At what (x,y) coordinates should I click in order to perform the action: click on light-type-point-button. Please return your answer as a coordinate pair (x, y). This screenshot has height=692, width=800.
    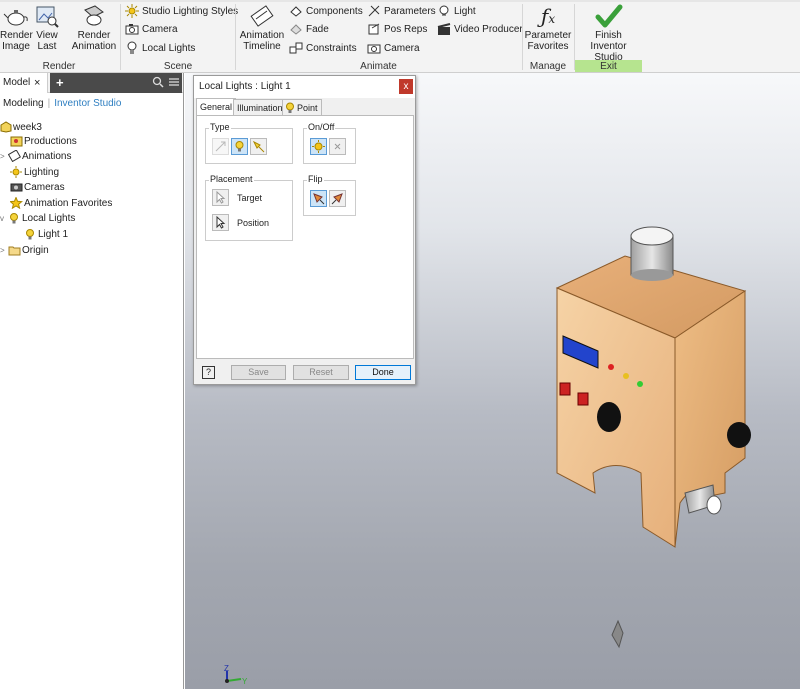
    Looking at the image, I should click on (239, 146).